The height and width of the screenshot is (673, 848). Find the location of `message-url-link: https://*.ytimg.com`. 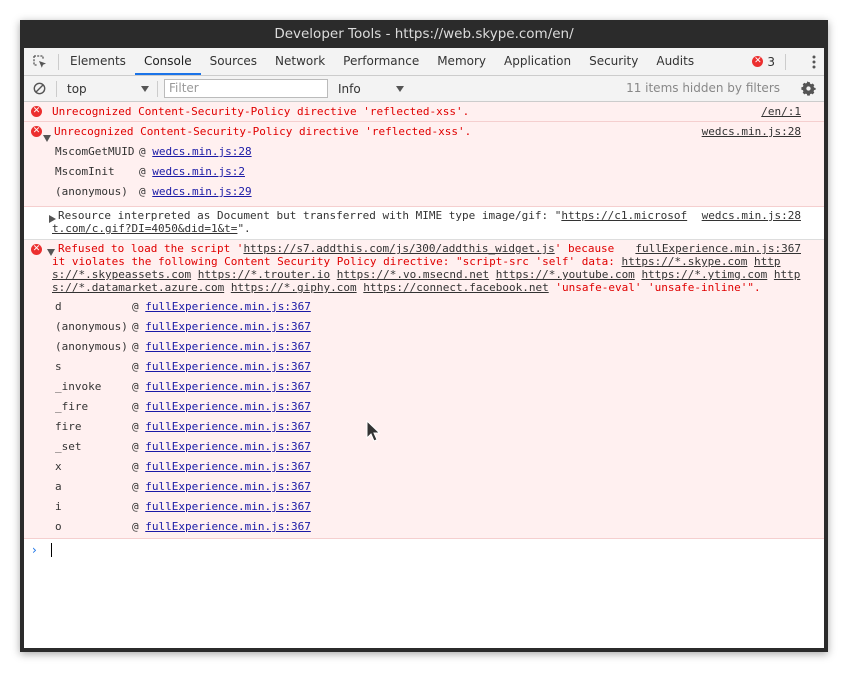

message-url-link: https://*.ytimg.com is located at coordinates (704, 274).